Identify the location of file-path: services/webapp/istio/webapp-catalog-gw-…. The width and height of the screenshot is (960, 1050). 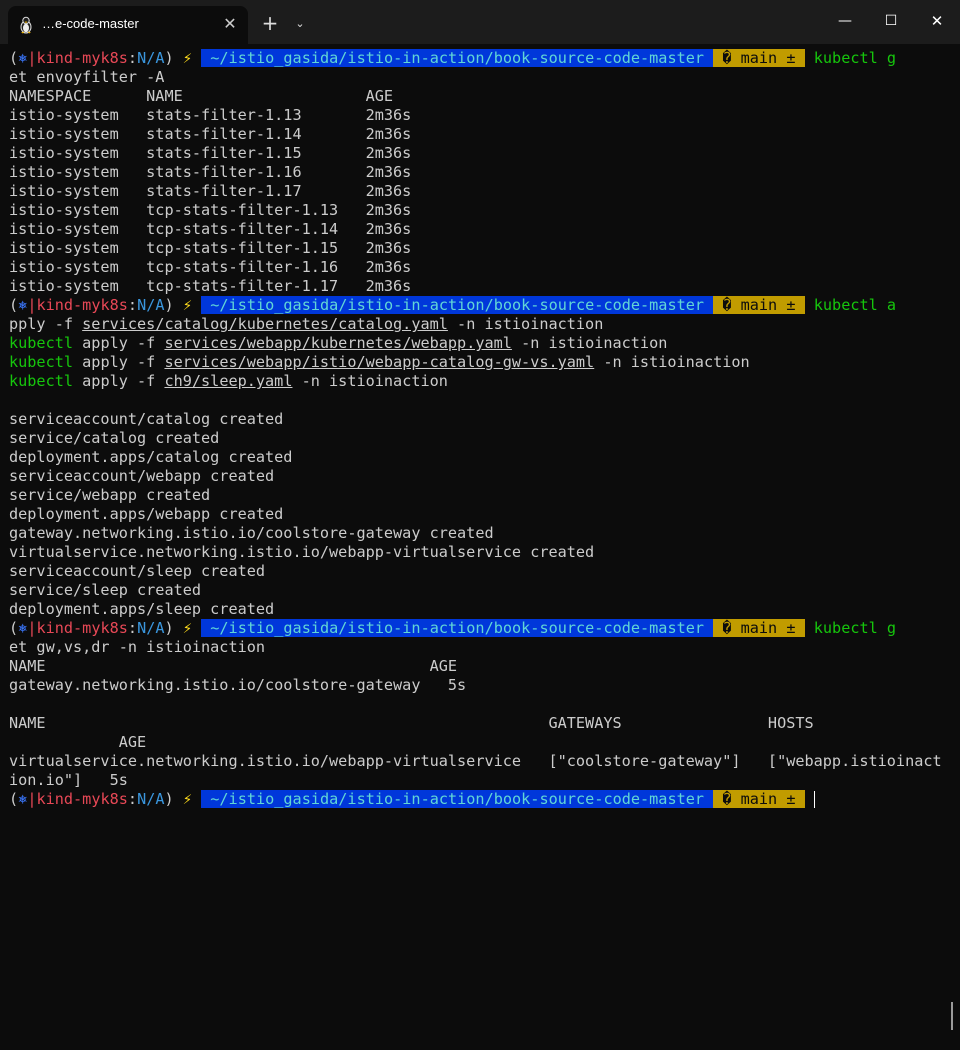
(379, 362).